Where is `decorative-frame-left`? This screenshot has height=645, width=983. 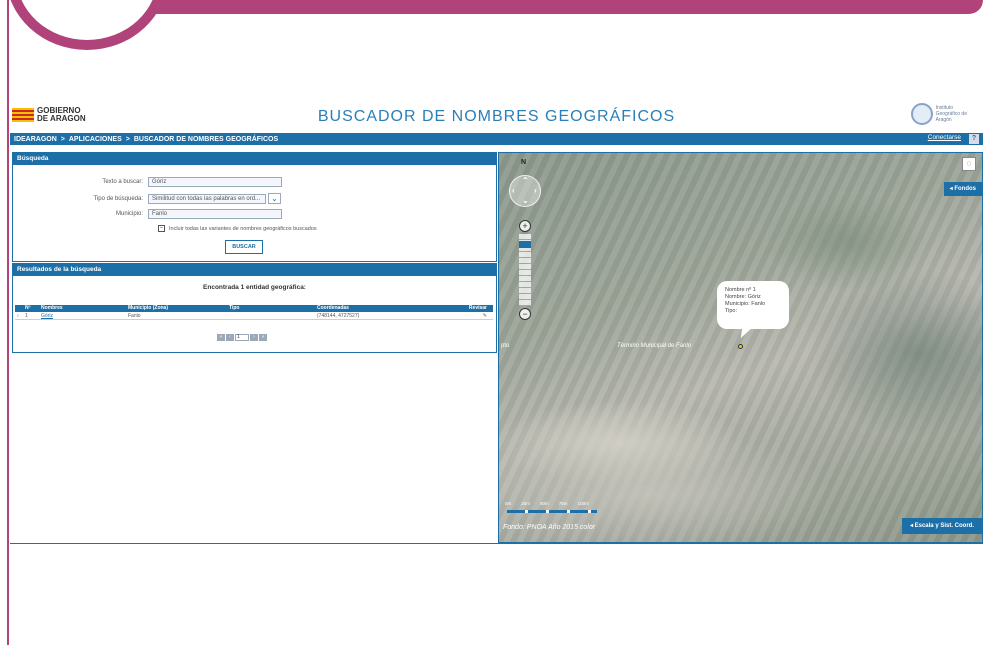
decorative-frame-left is located at coordinates (8, 322).